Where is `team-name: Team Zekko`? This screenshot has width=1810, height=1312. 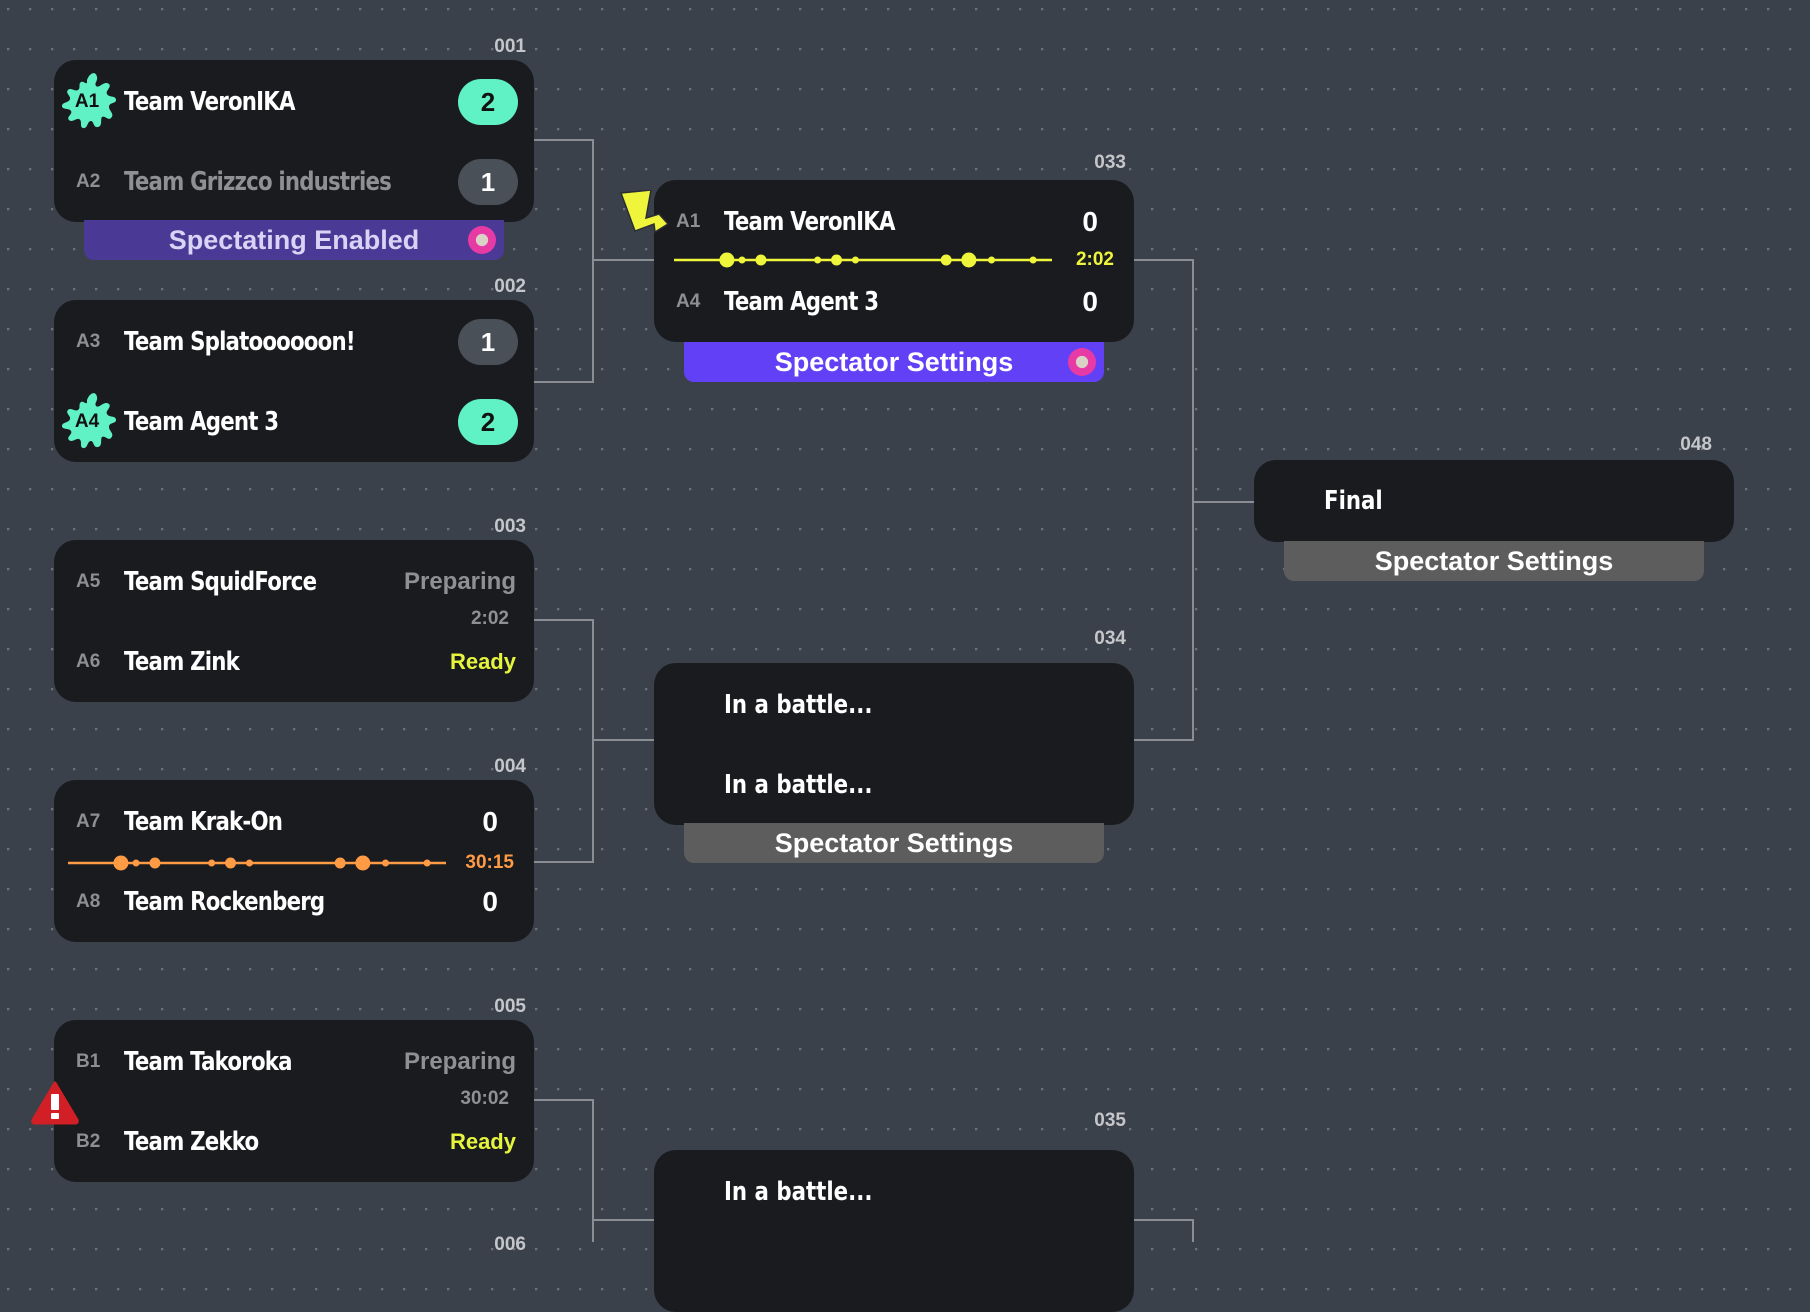
team-name: Team Zekko is located at coordinates (191, 1142).